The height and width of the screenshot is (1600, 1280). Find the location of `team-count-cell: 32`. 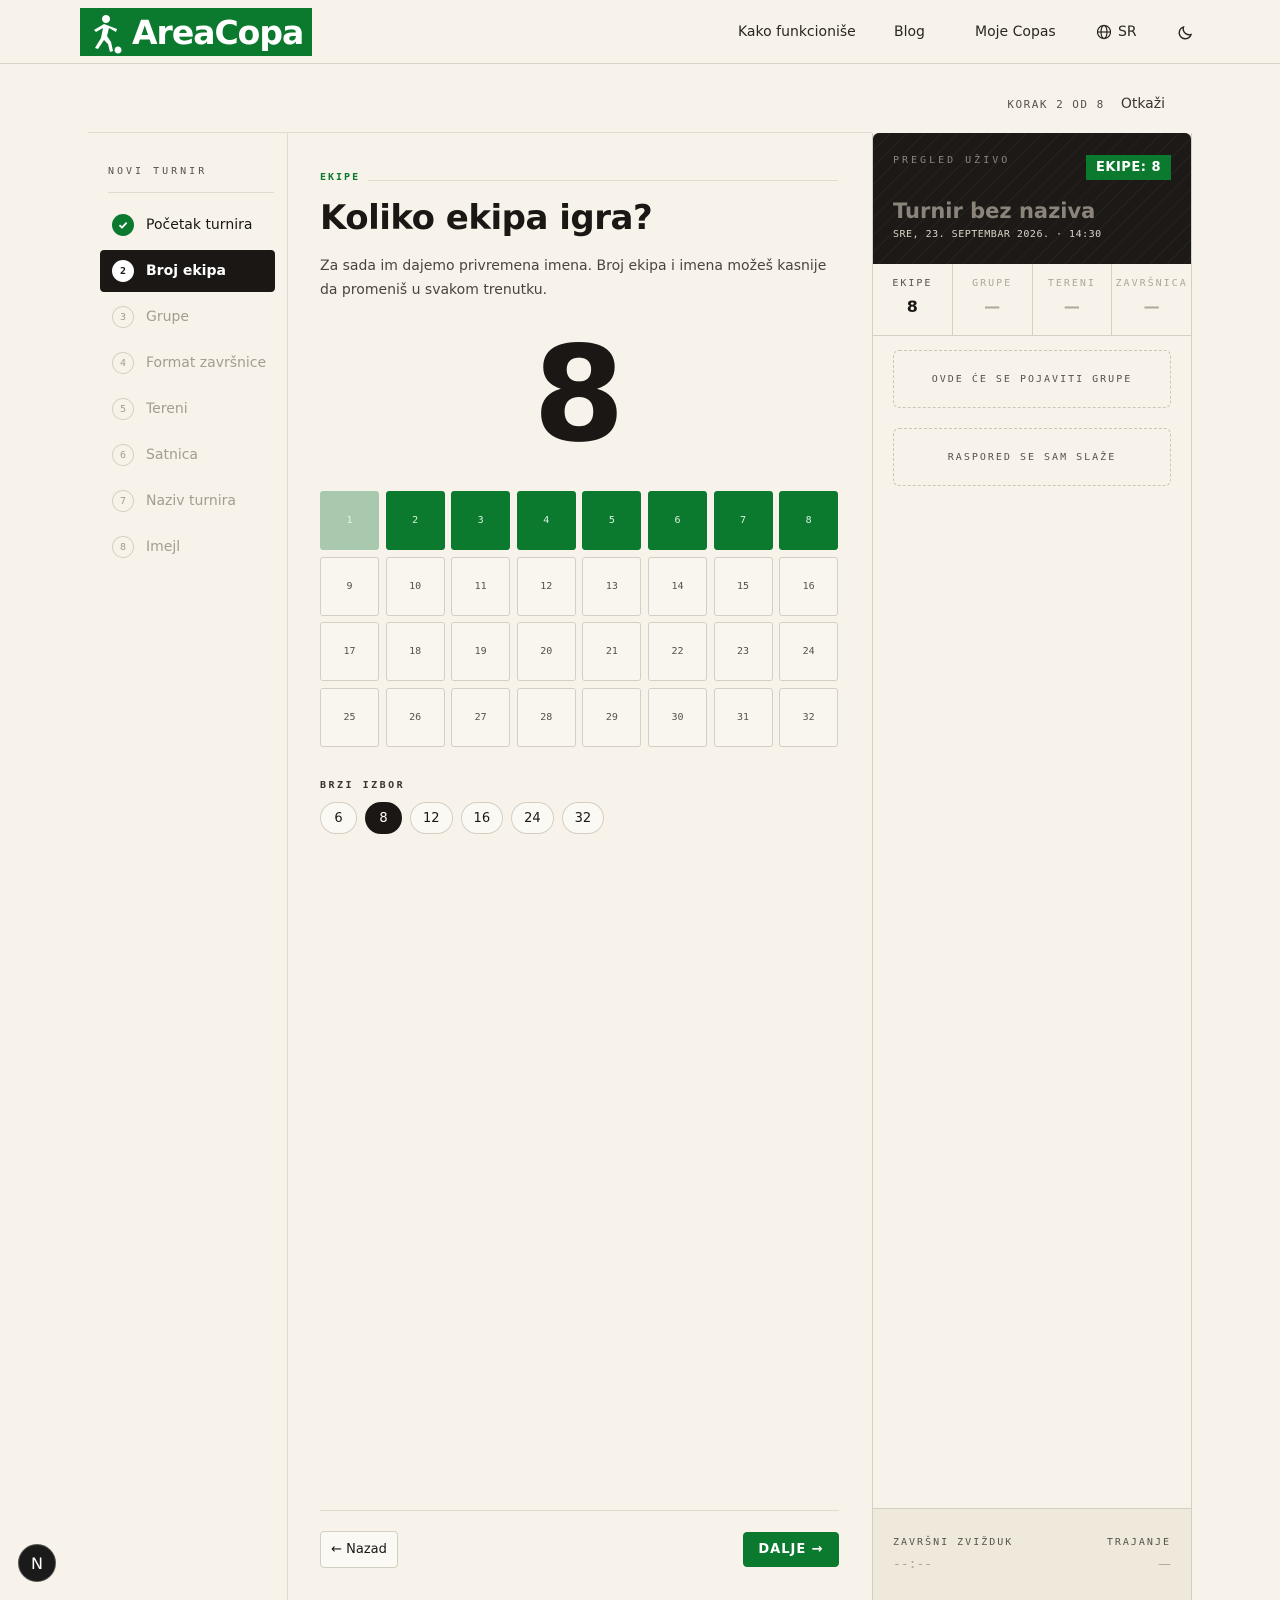

team-count-cell: 32 is located at coordinates (809, 717).